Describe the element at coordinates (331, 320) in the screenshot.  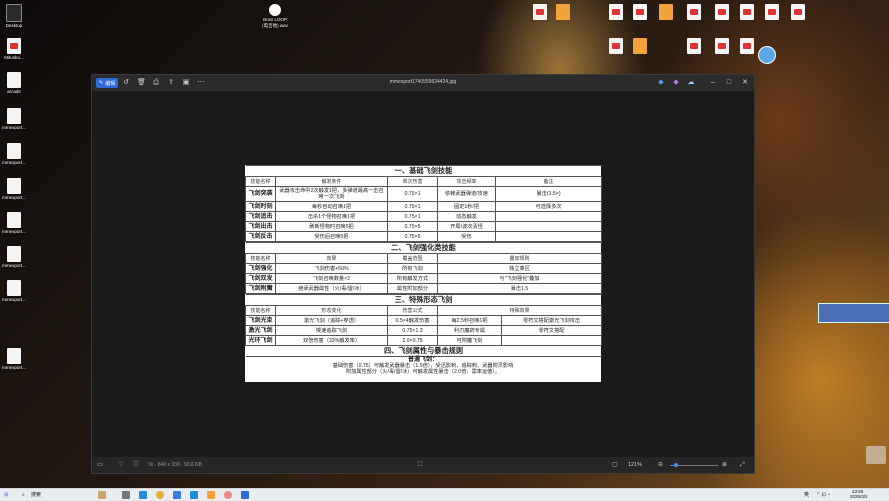
I see `table-cell: 激光飞剑（追踪+穿透）` at that location.